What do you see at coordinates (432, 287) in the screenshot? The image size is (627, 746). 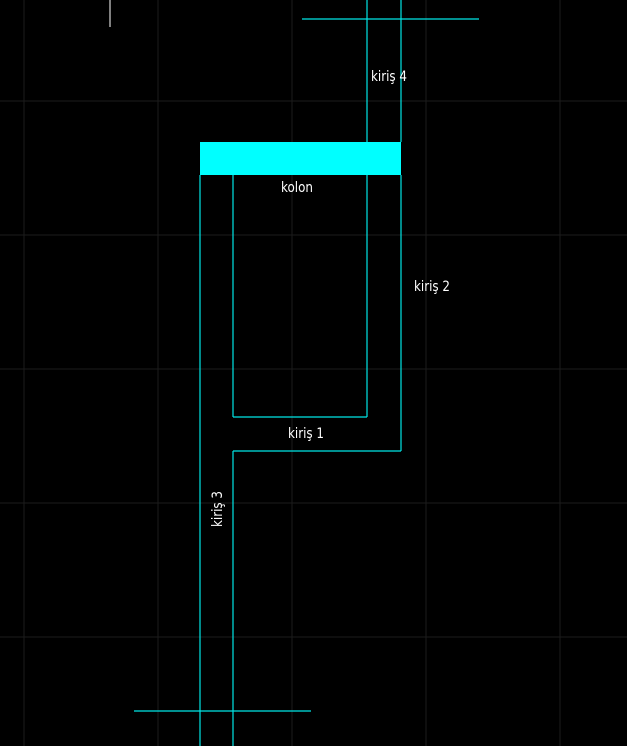 I see `label-kiris-2: kiriş 2` at bounding box center [432, 287].